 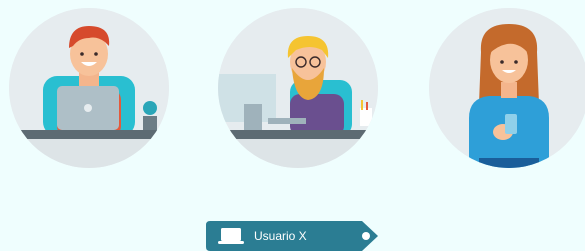 I want to click on user-name-label: Usuario X, so click(x=280, y=236).